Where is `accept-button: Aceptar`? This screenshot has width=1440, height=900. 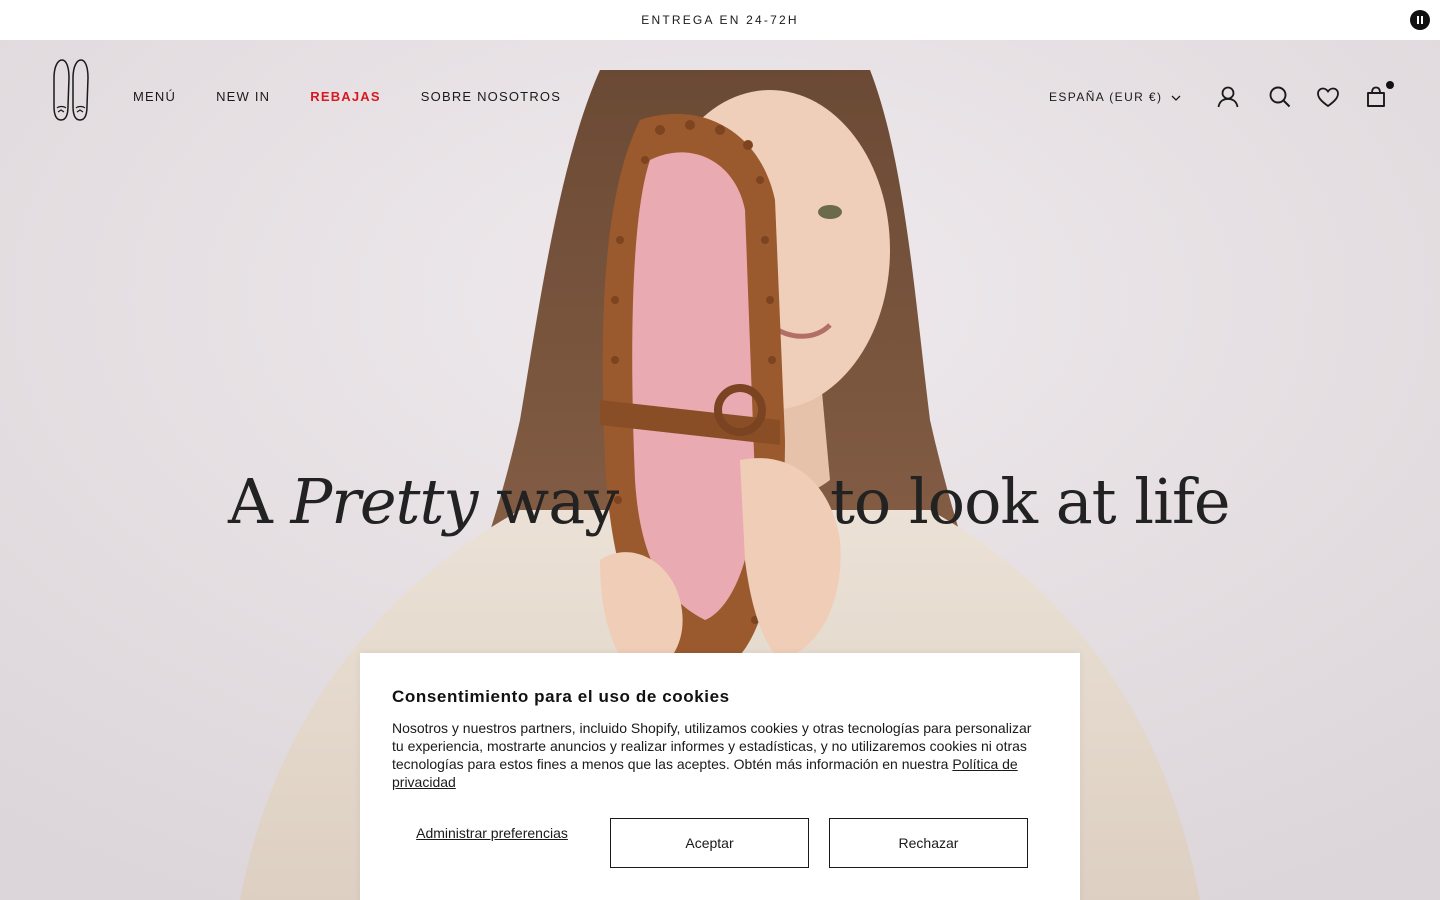 accept-button: Aceptar is located at coordinates (709, 843).